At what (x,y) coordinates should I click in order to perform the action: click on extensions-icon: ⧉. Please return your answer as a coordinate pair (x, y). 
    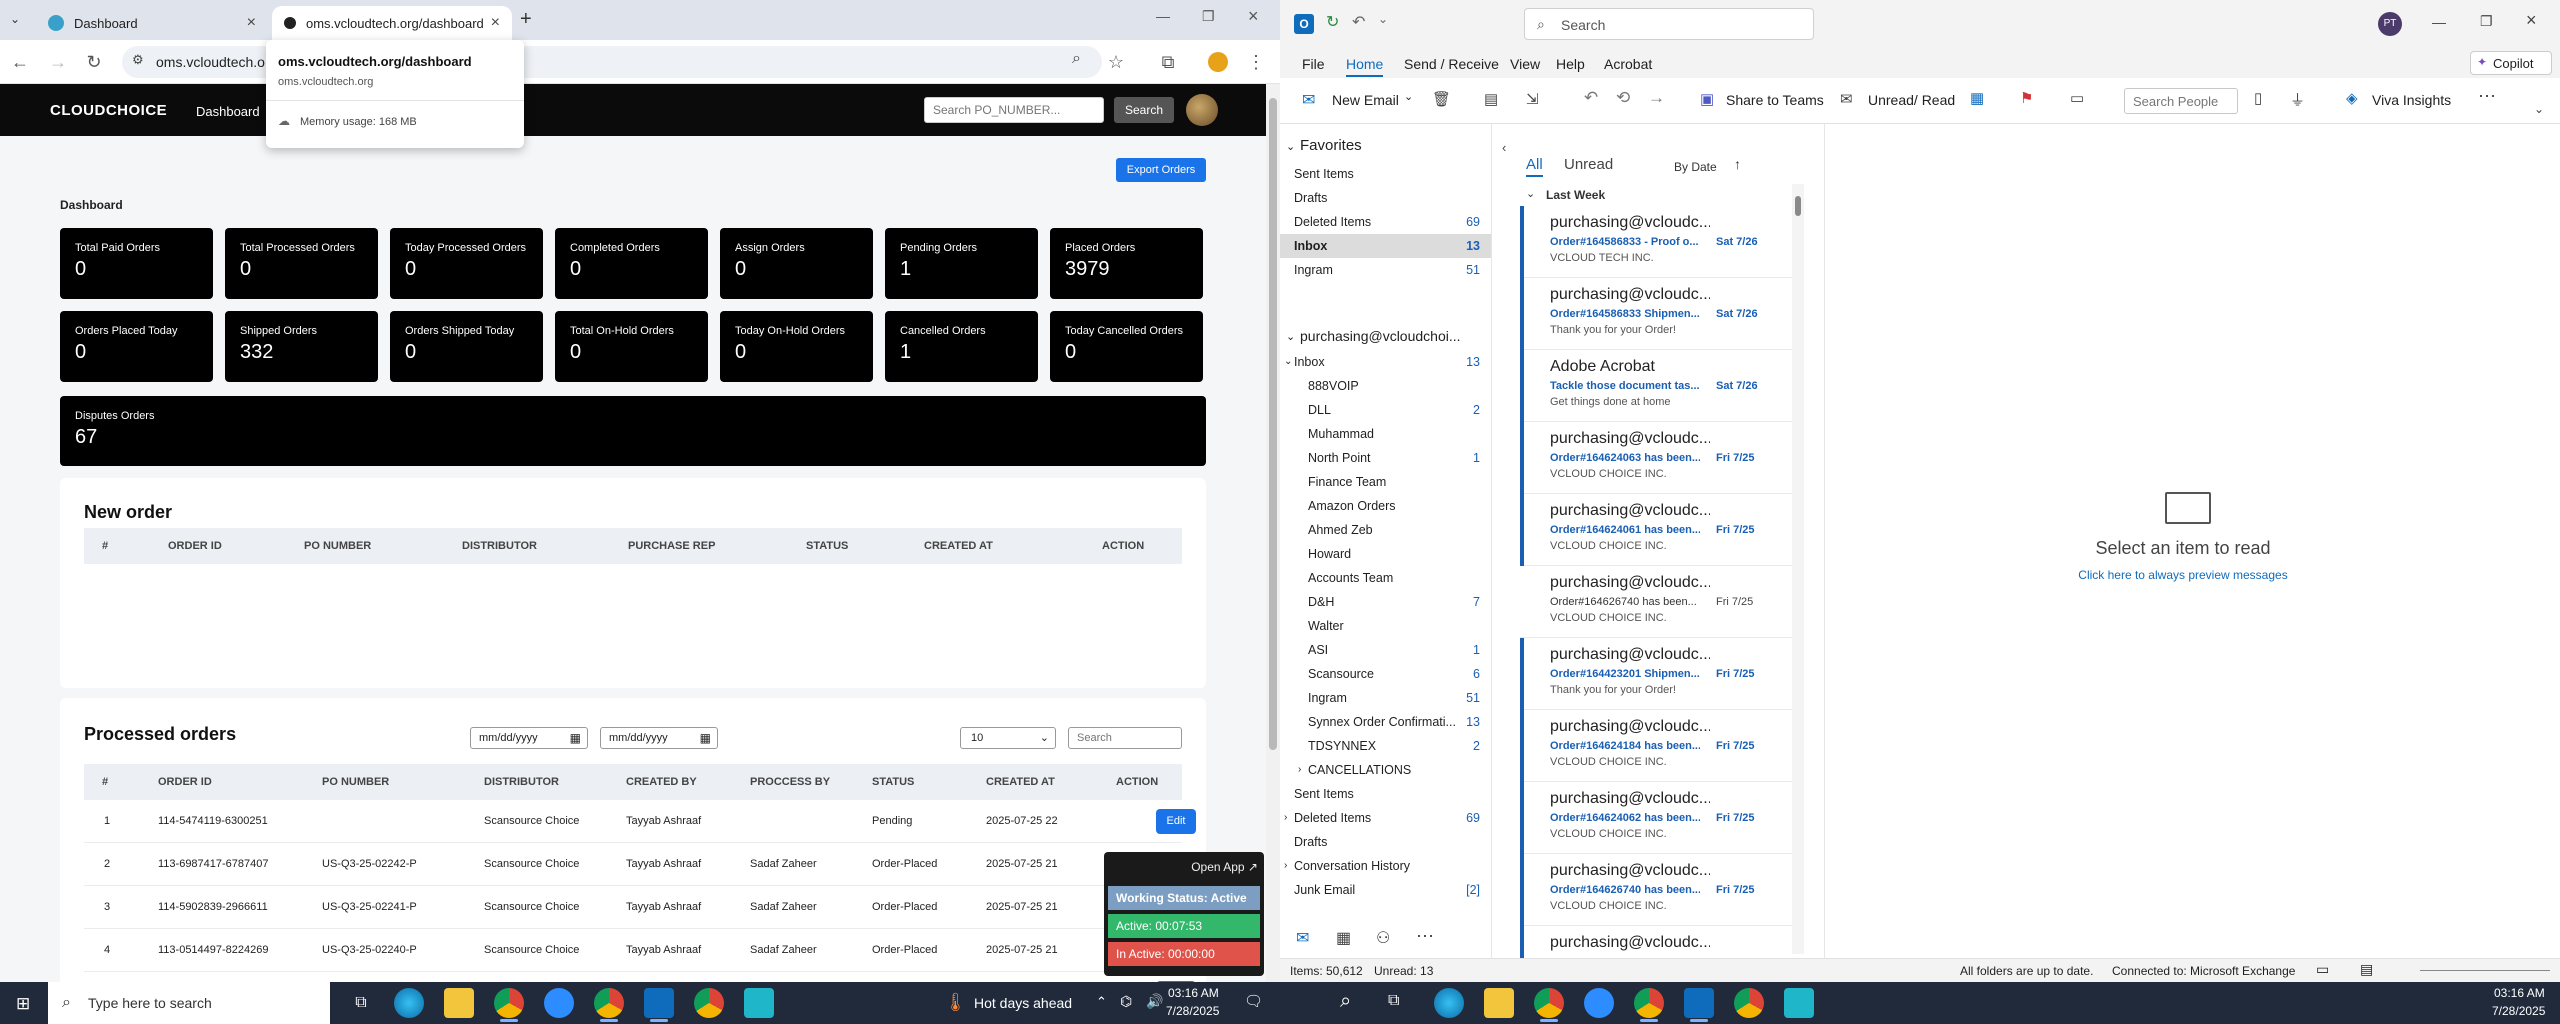
    Looking at the image, I should click on (1168, 62).